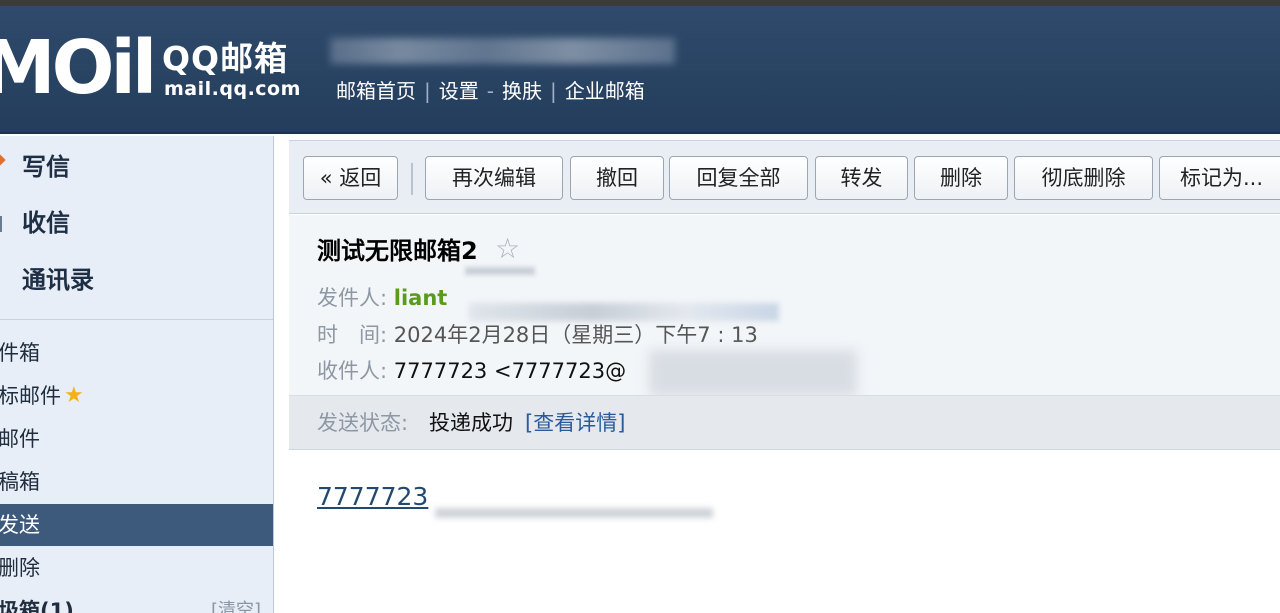 The height and width of the screenshot is (613, 1280). I want to click on blurred-recipient-domain, so click(753, 373).